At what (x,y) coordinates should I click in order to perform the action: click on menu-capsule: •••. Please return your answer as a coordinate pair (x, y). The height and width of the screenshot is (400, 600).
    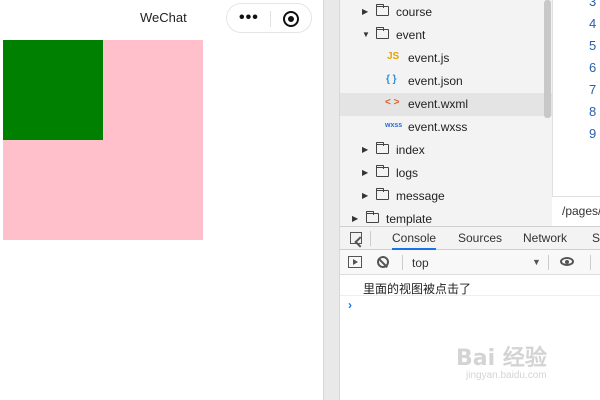
    Looking at the image, I should click on (269, 18).